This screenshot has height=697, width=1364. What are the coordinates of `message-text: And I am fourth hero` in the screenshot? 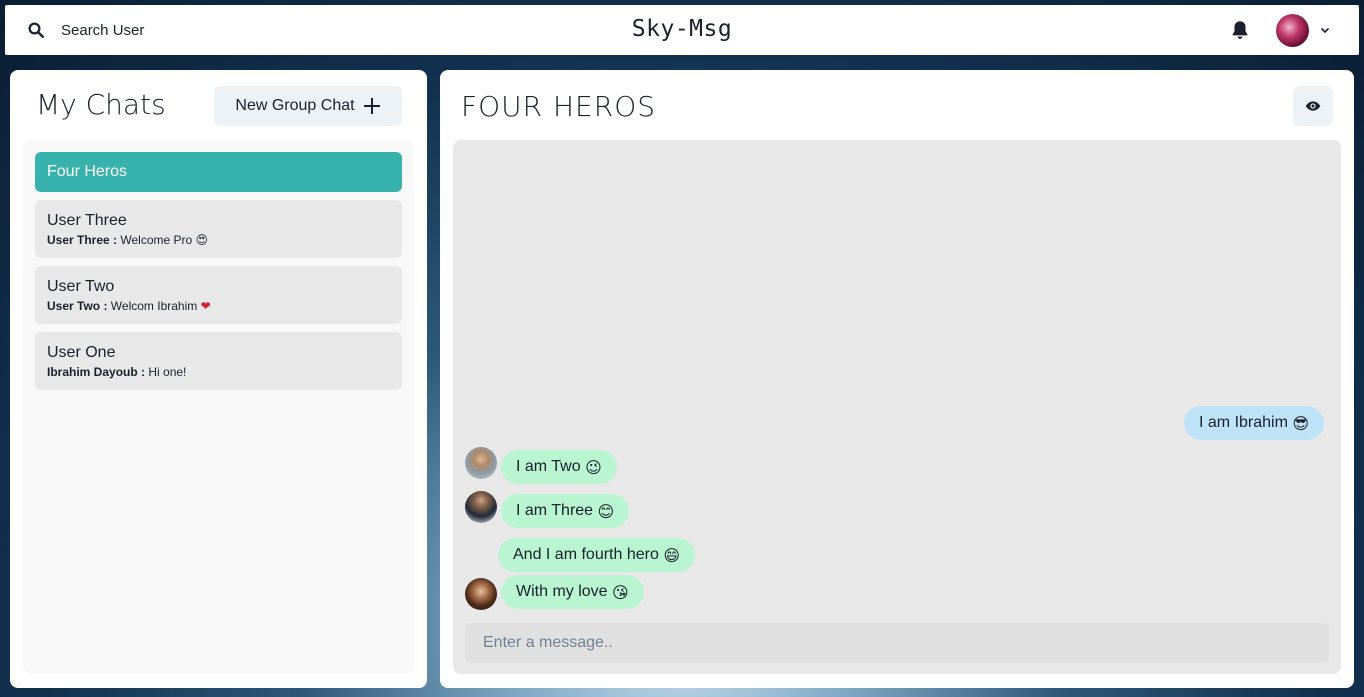 It's located at (586, 554).